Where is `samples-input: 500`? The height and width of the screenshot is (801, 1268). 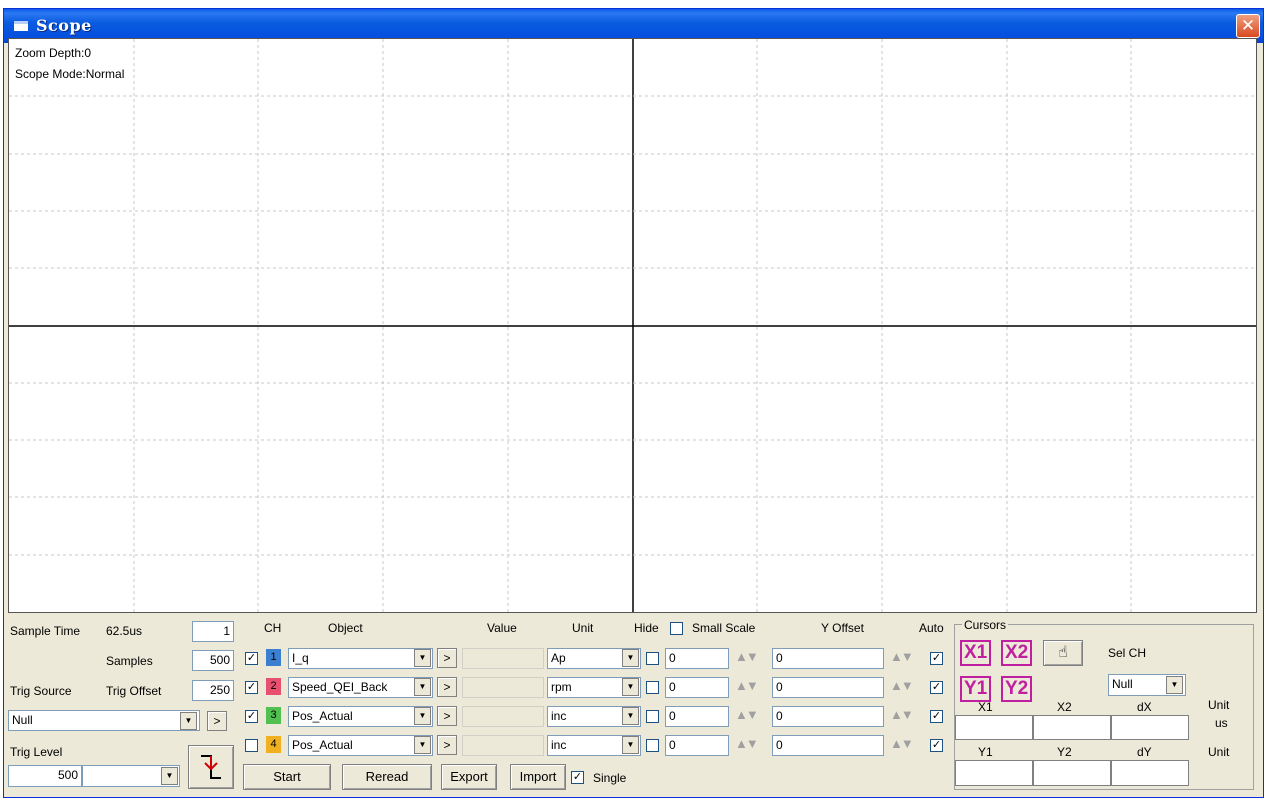
samples-input: 500 is located at coordinates (213, 660).